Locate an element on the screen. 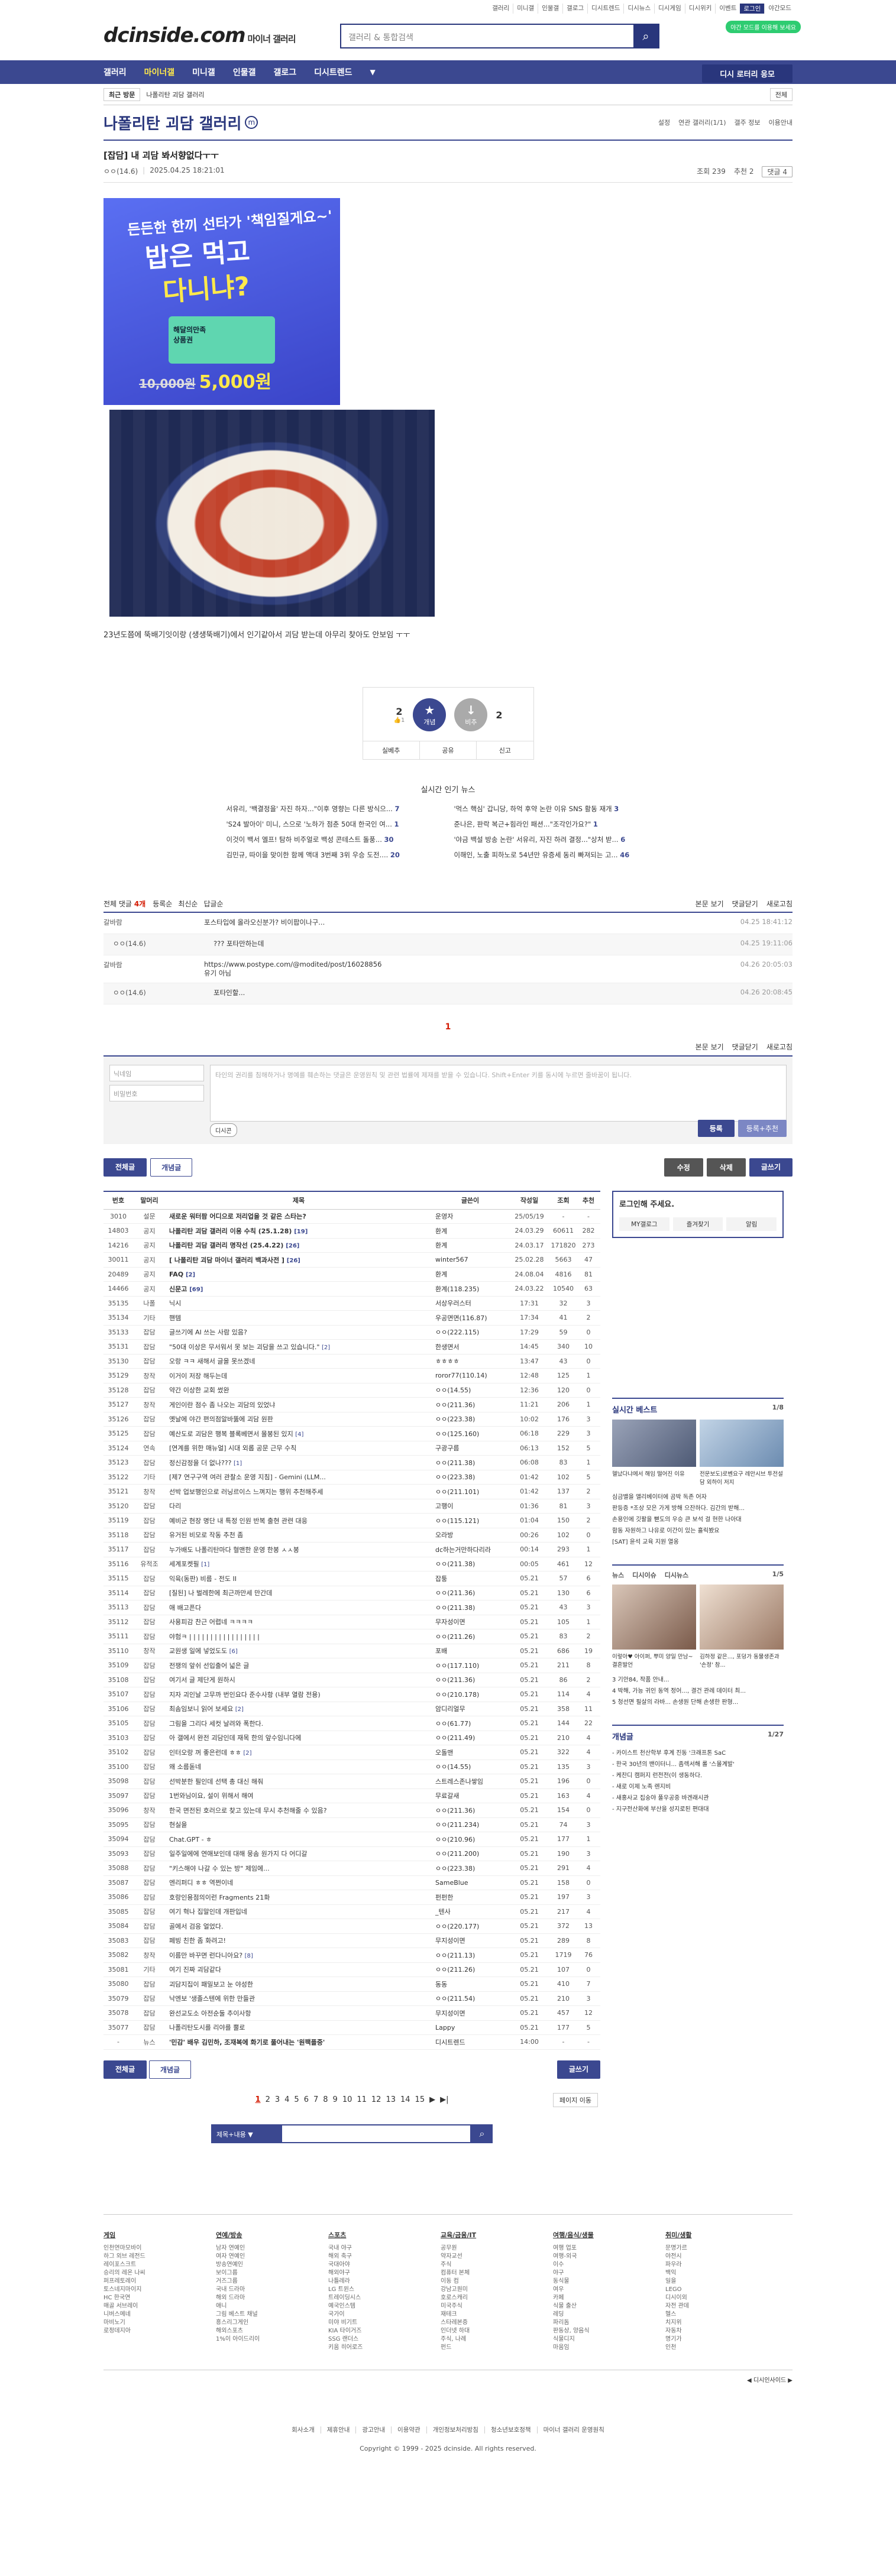 Image resolution: width=896 pixels, height=2576 pixels. post-writer: ㅇㅇ(115.121) is located at coordinates (470, 1520).